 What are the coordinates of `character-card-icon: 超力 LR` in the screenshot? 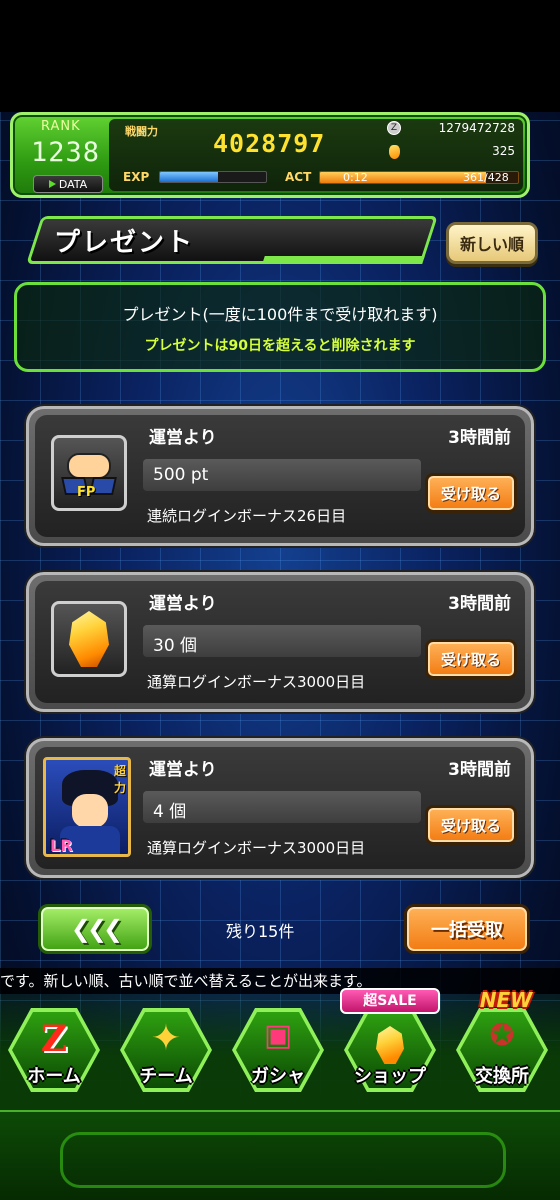 It's located at (87, 807).